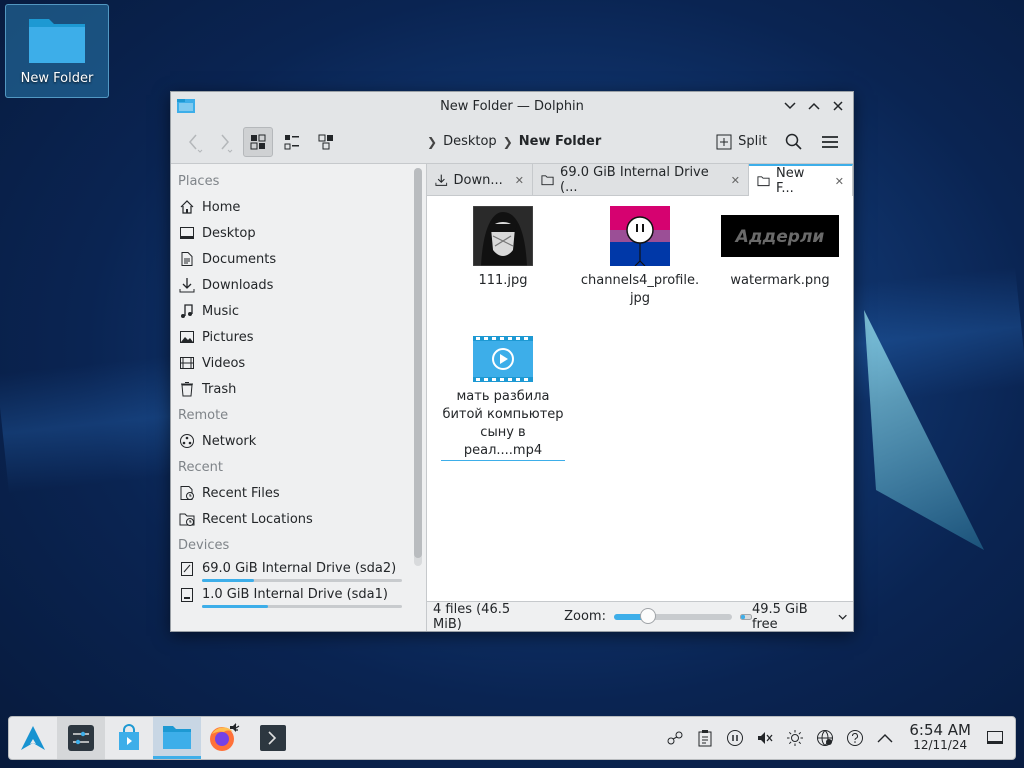 This screenshot has width=1024, height=768. I want to click on watermark-text: Аддерли, so click(779, 237).